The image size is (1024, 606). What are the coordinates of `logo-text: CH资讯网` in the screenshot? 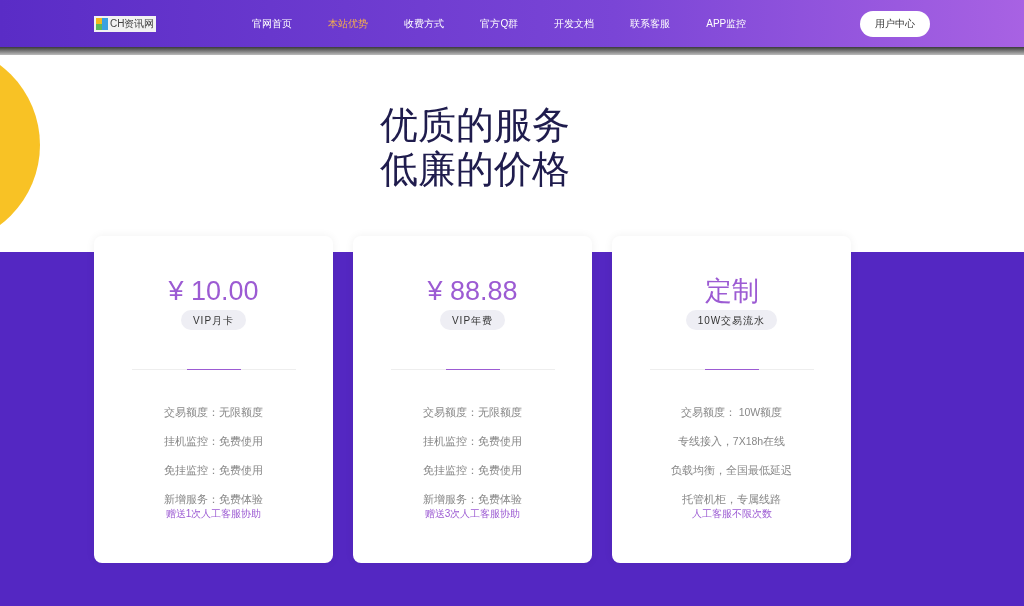 It's located at (132, 23).